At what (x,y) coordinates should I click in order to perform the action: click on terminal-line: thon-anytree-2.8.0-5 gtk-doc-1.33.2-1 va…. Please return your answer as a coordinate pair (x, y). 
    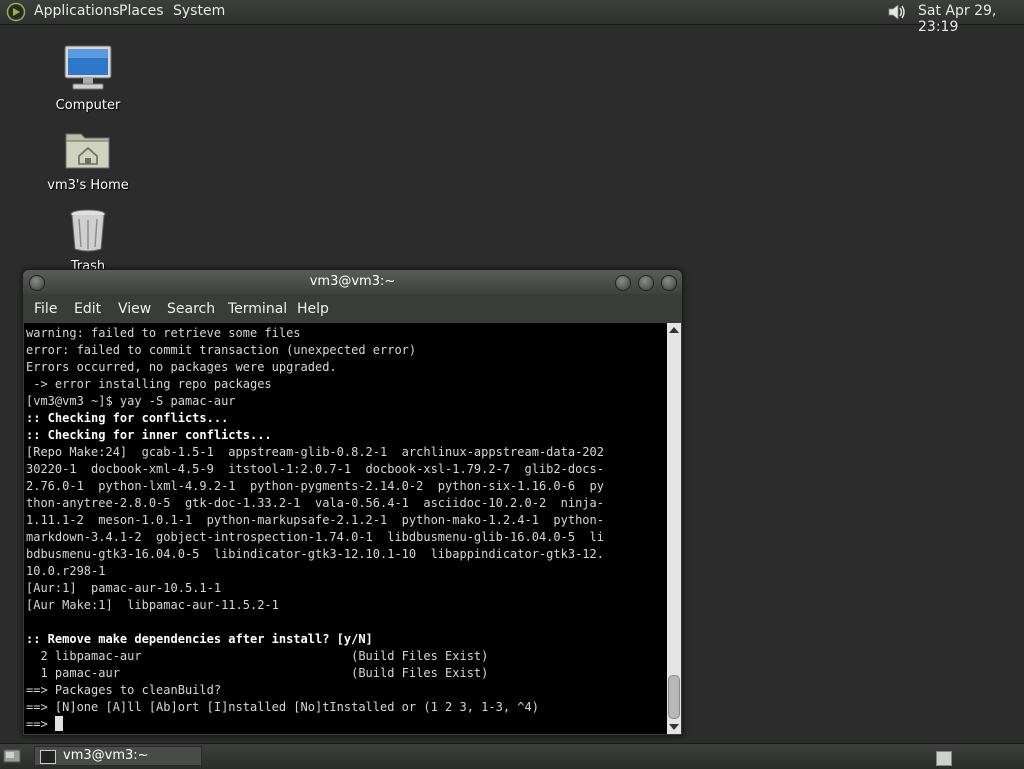
    Looking at the image, I should click on (315, 503).